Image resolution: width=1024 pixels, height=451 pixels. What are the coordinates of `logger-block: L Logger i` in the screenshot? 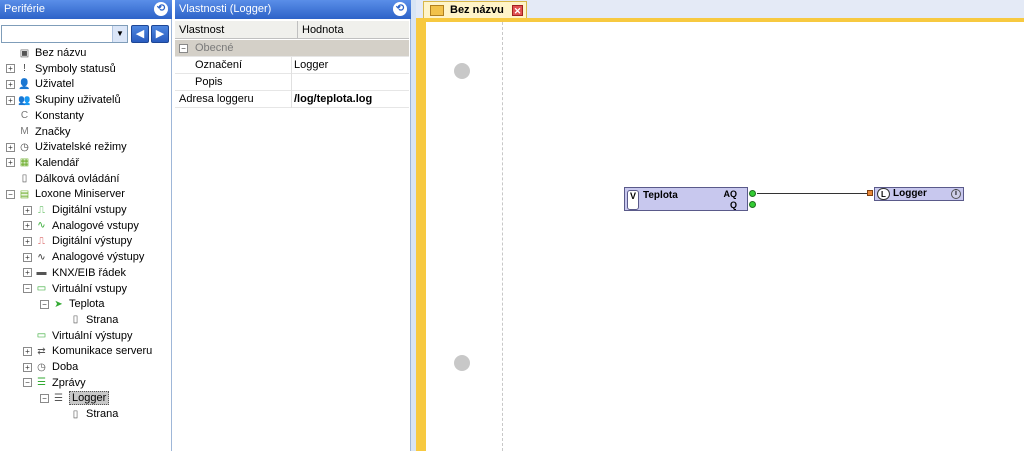 It's located at (919, 194).